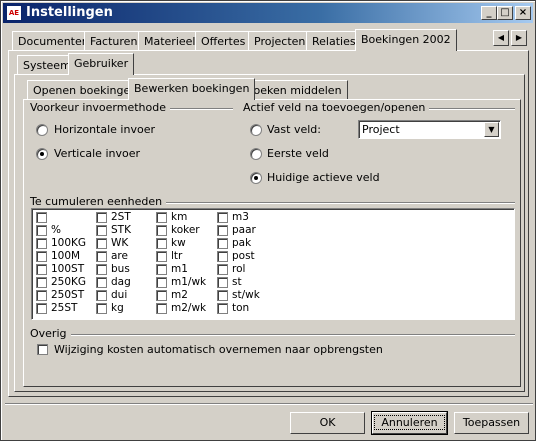 This screenshot has height=441, width=536. What do you see at coordinates (68, 282) in the screenshot?
I see `unit-label: 250KG` at bounding box center [68, 282].